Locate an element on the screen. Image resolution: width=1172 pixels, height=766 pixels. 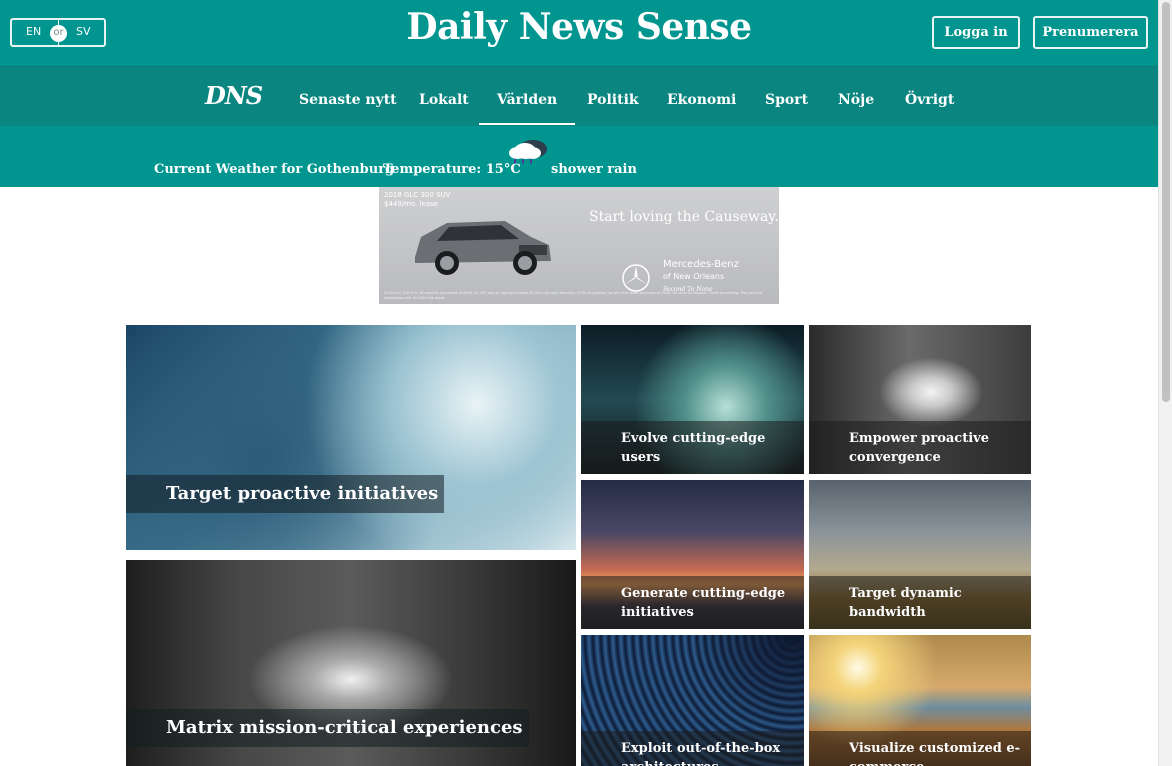
article-title: Exploit out-of-the-box architectures is located at coordinates (692, 748).